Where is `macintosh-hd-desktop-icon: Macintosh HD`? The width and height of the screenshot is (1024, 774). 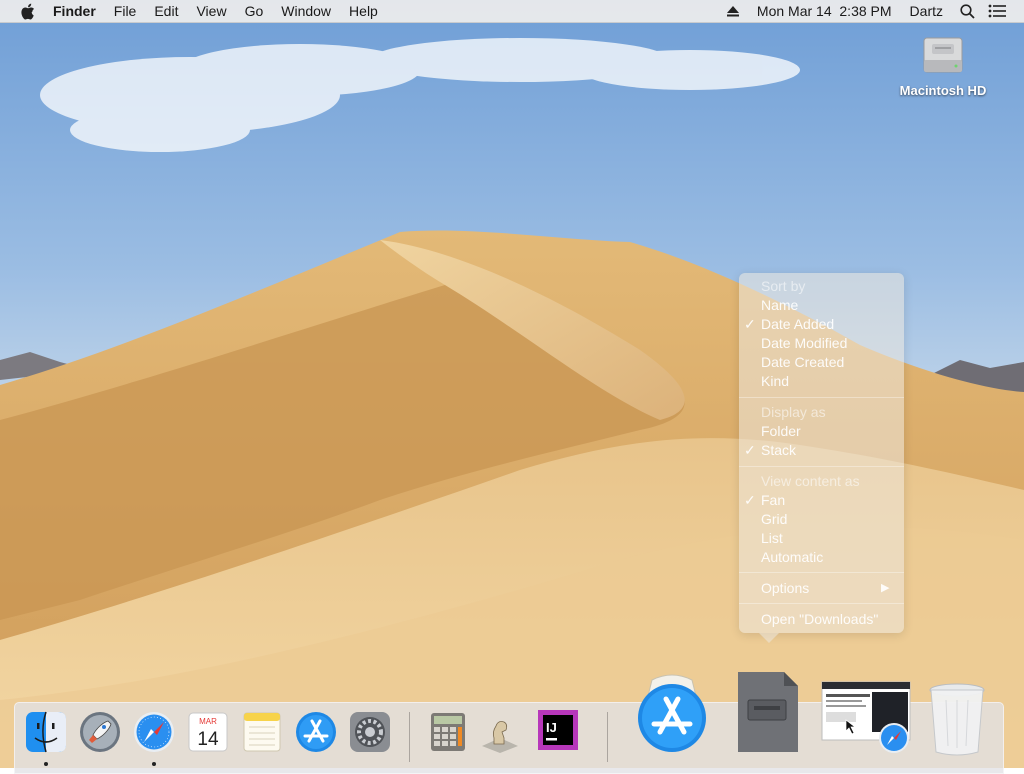
macintosh-hd-desktop-icon: Macintosh HD is located at coordinates (943, 65).